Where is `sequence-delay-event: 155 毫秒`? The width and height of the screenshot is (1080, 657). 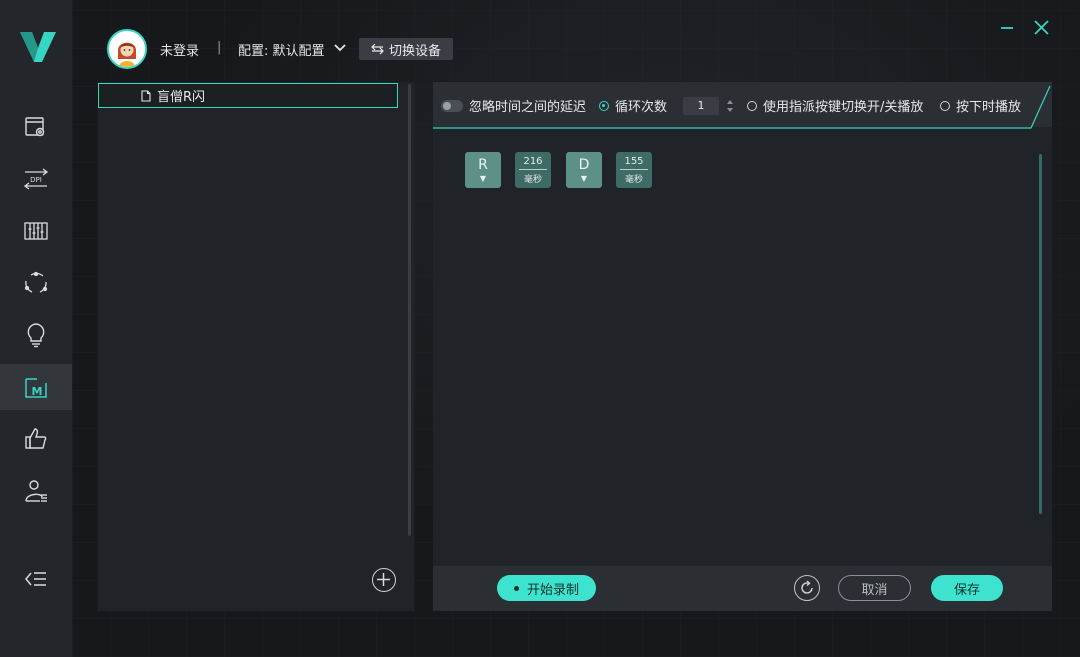
sequence-delay-event: 155 毫秒 is located at coordinates (634, 170).